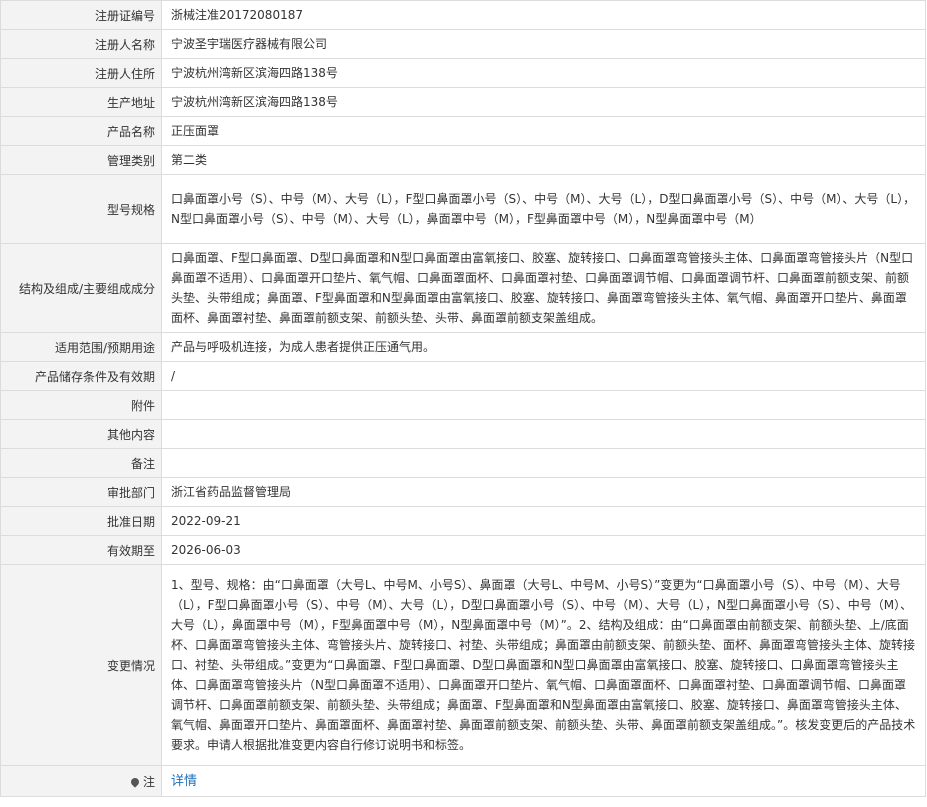  What do you see at coordinates (543, 44) in the screenshot?
I see `field-value: 宁波圣宇瑞医疗器械有限公司` at bounding box center [543, 44].